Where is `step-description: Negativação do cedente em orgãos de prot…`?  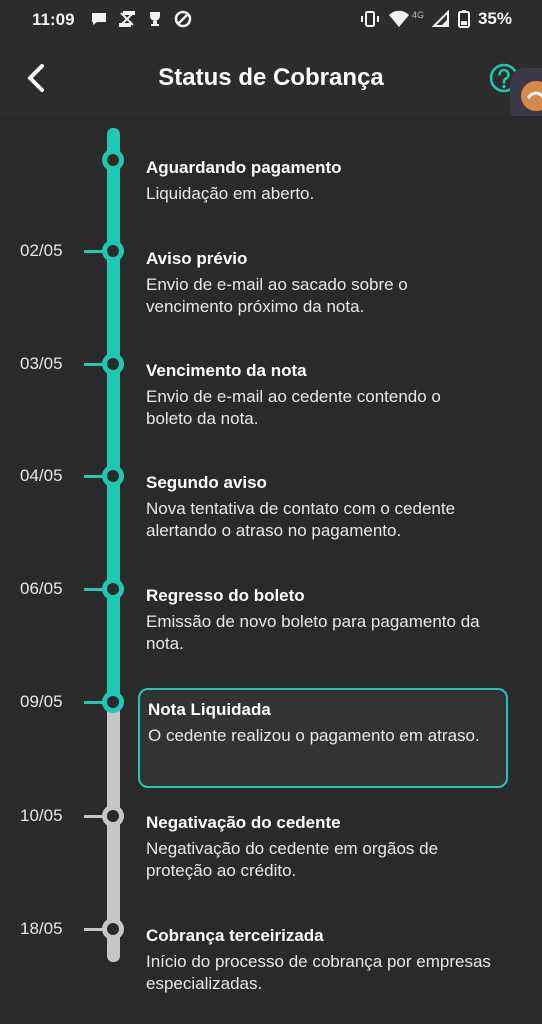
step-description: Negativação do cedente em orgãos de prot… is located at coordinates (292, 859).